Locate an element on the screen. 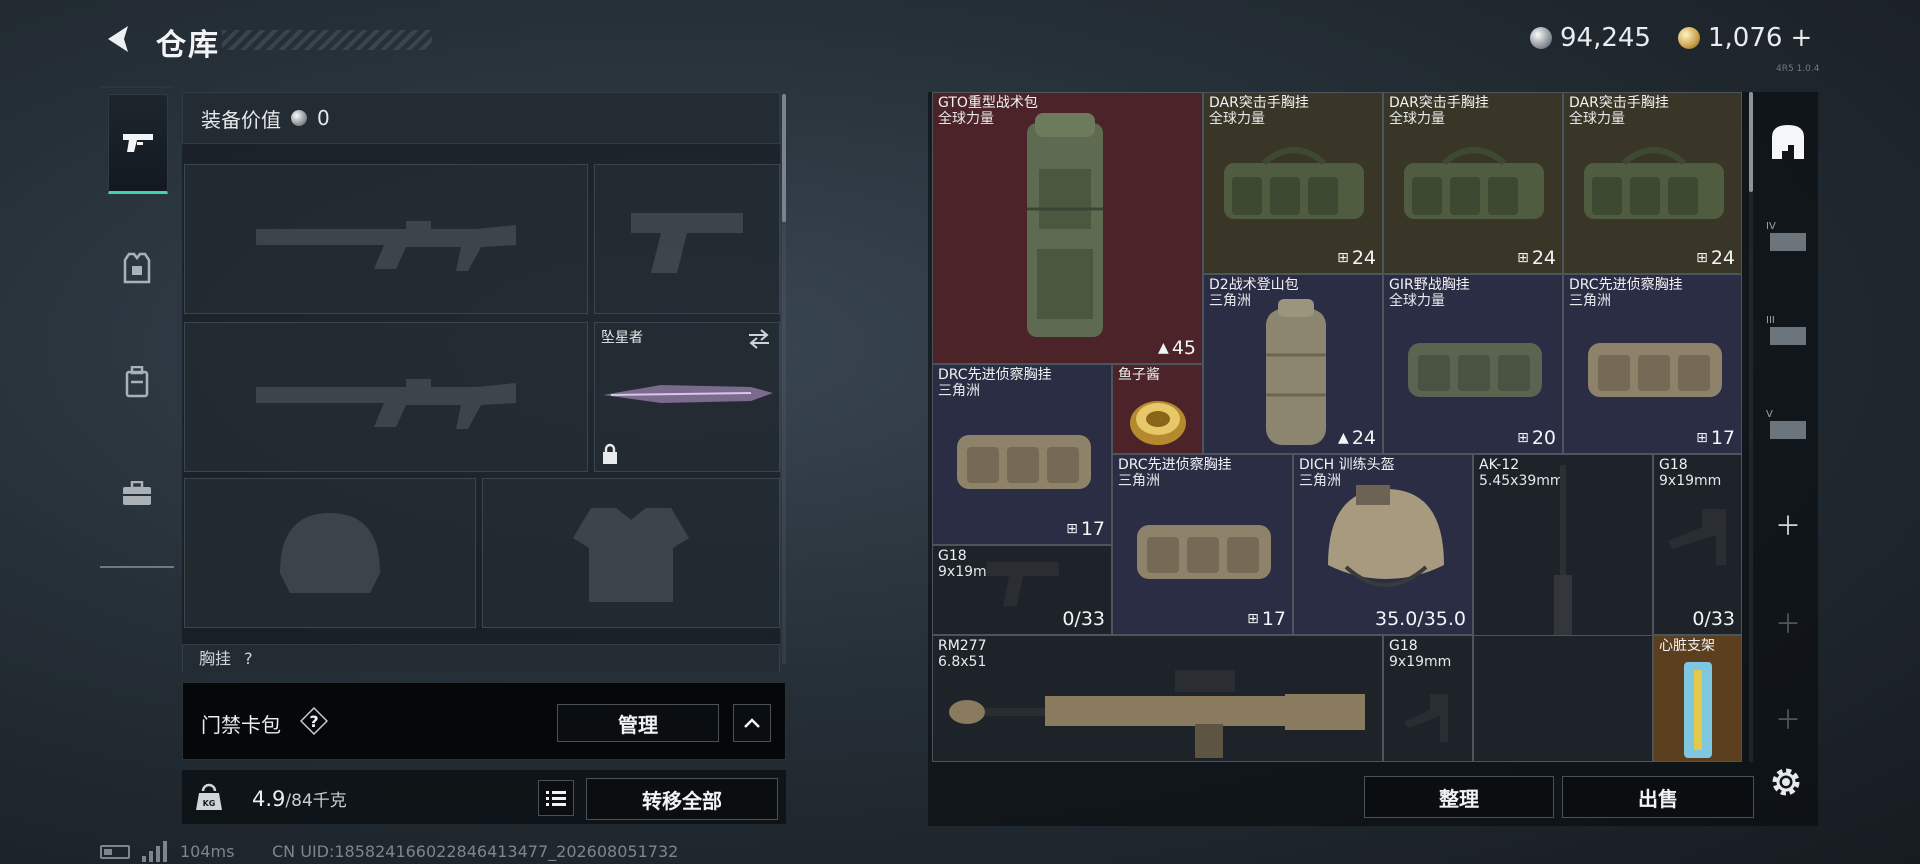 The image size is (1920, 864). kg-weight-icon: KG is located at coordinates (209, 796).